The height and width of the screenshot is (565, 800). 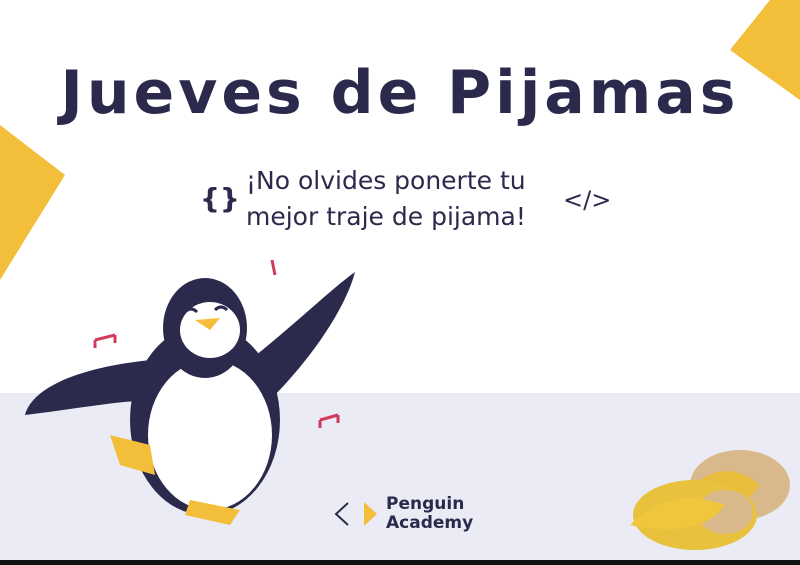 I want to click on chevron-left-icon, so click(x=341, y=514).